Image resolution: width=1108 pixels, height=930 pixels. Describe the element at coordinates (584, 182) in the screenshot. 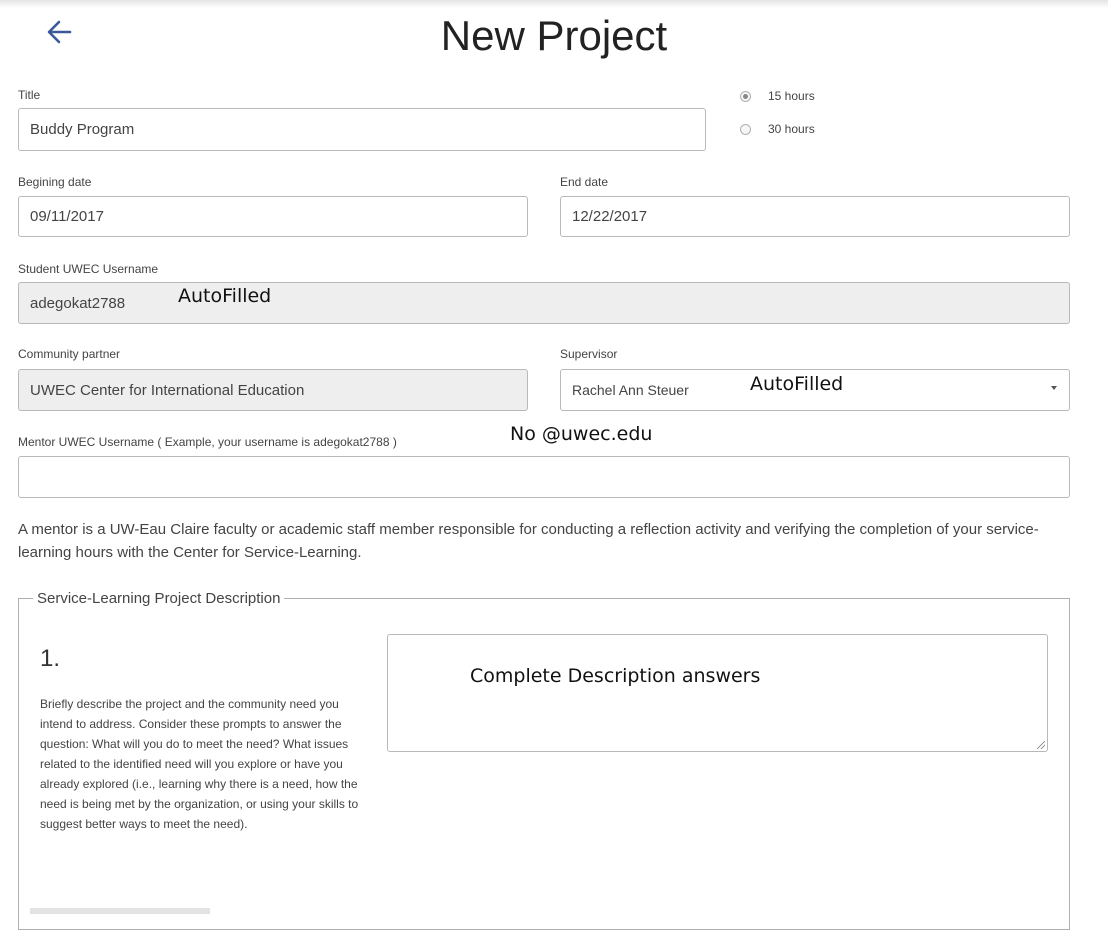

I see `end-date-label: End date` at that location.